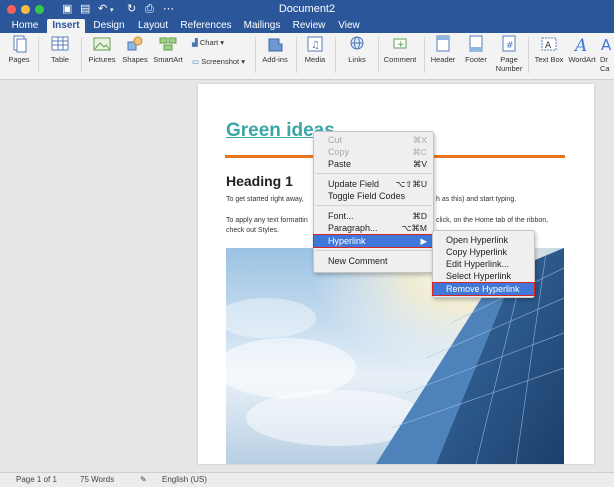 This screenshot has height=487, width=614. Describe the element at coordinates (102, 44) in the screenshot. I see `pictures-icon` at that location.